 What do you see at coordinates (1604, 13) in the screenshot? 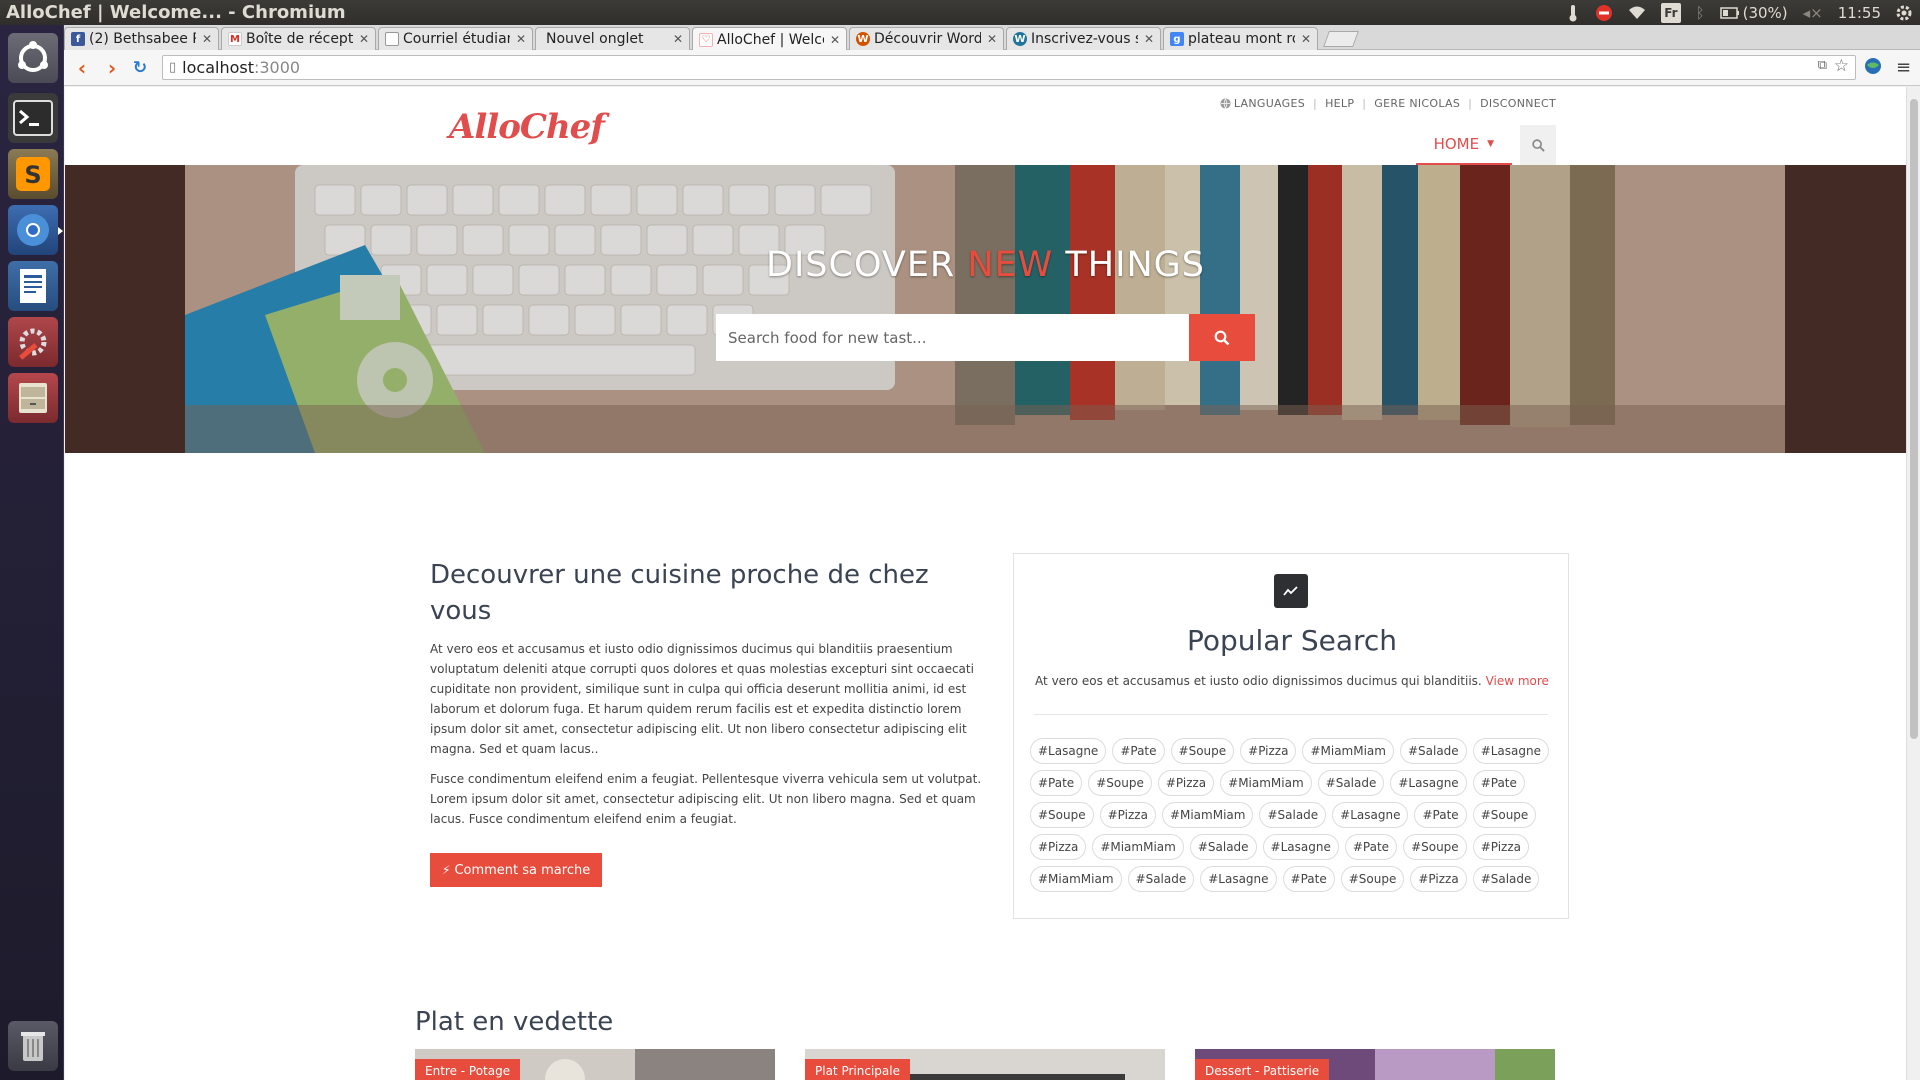
I see `do-not-disturb-icon` at bounding box center [1604, 13].